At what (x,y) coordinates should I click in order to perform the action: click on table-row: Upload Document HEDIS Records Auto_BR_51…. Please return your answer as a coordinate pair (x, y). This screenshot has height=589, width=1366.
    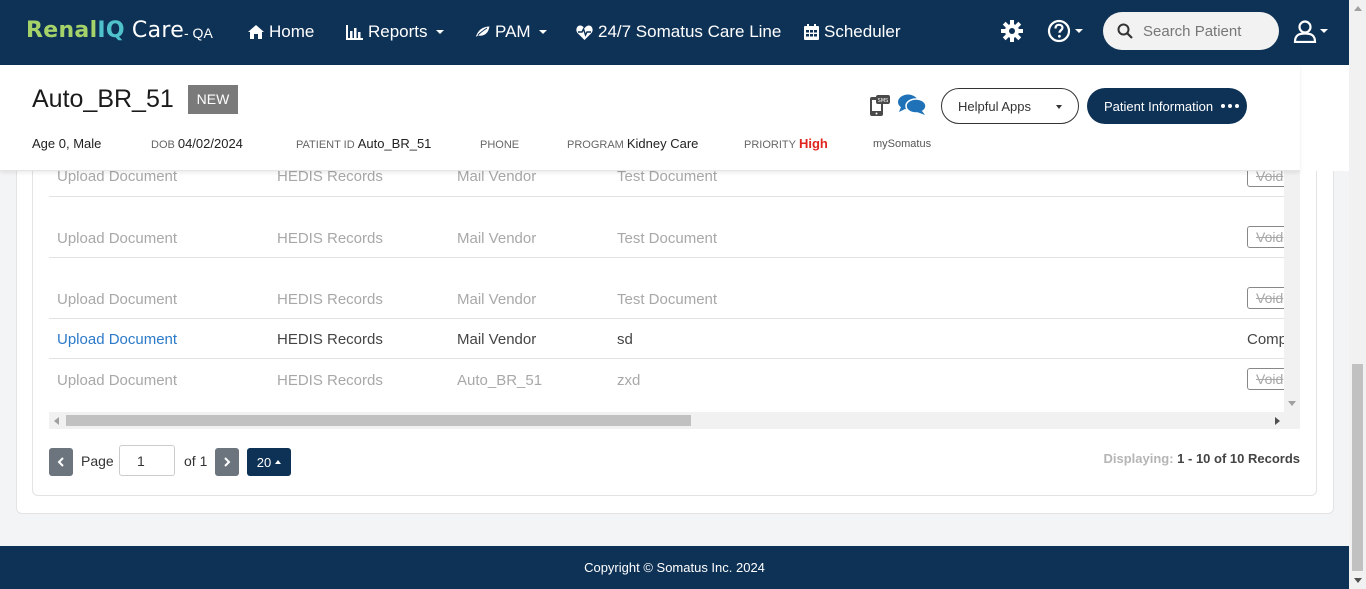
    Looking at the image, I should click on (666, 381).